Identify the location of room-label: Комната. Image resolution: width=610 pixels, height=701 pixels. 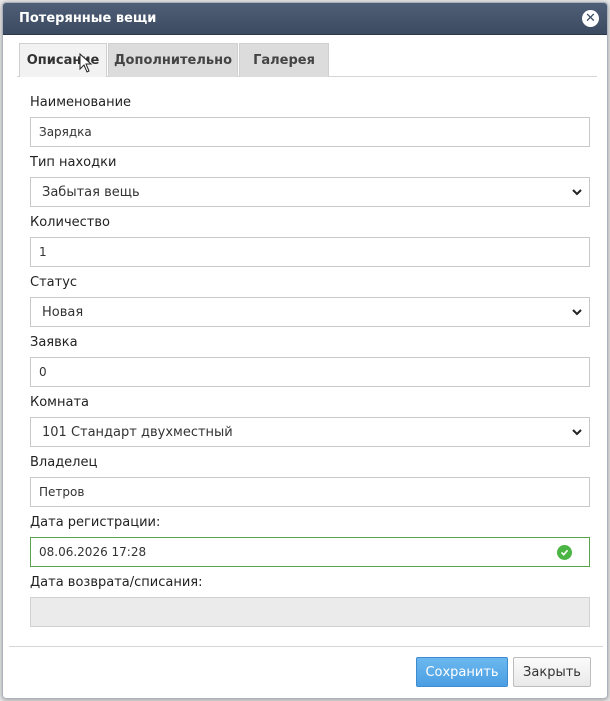
(59, 402).